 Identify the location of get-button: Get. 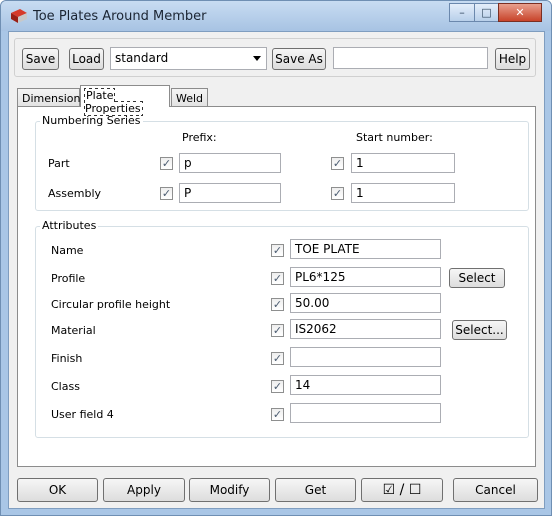
(315, 490).